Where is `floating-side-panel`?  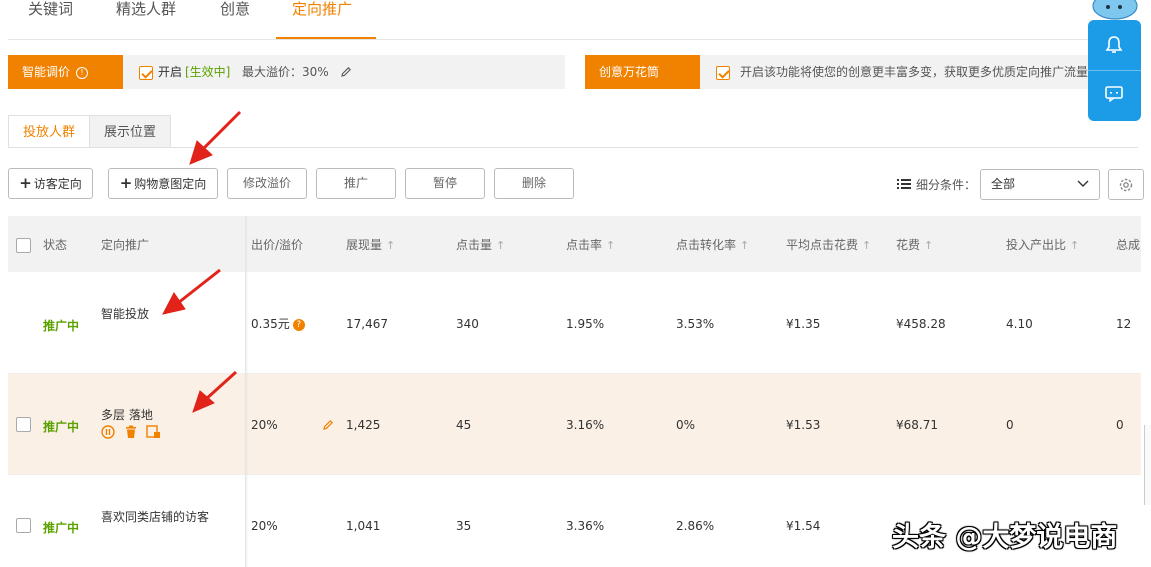 floating-side-panel is located at coordinates (1114, 70).